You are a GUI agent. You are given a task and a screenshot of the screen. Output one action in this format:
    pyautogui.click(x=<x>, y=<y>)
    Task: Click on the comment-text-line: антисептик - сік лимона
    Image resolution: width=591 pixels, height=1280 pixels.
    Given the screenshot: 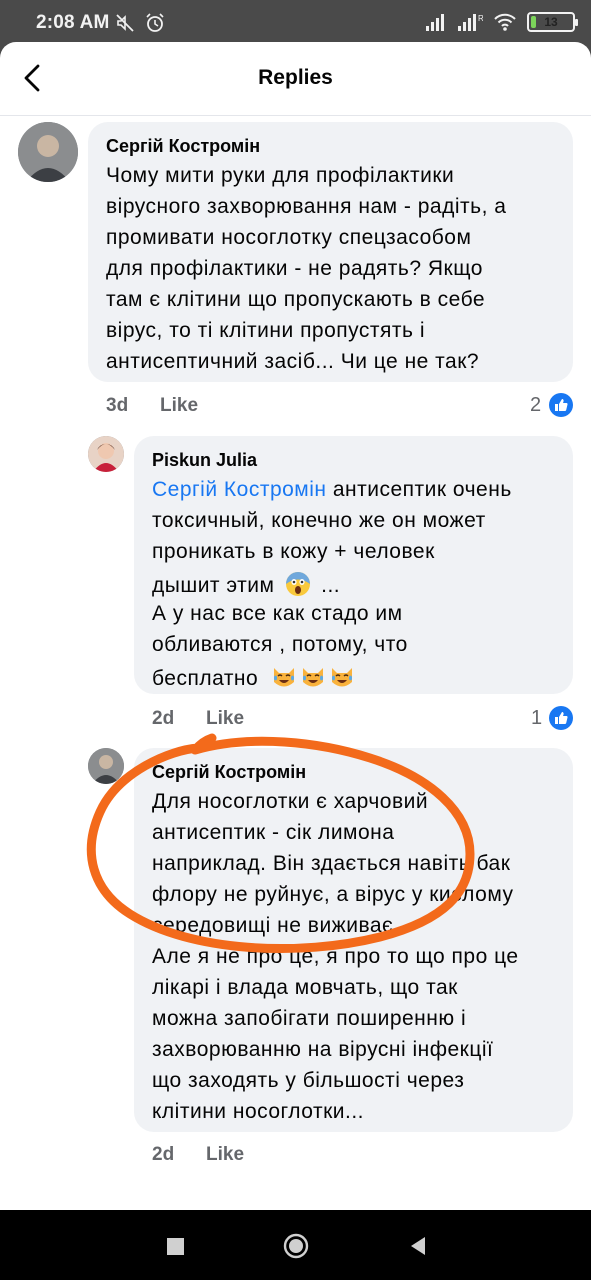 What is the action you would take?
    pyautogui.click(x=273, y=832)
    